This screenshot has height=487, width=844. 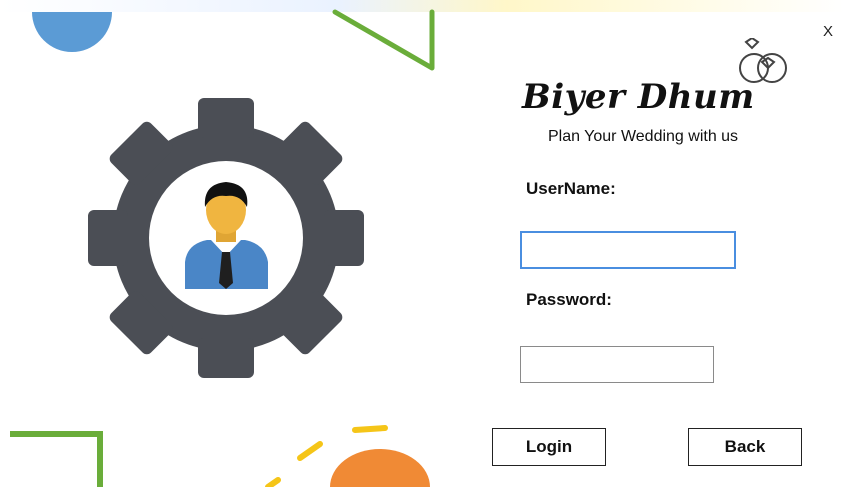 What do you see at coordinates (617, 364) in the screenshot?
I see `password-field` at bounding box center [617, 364].